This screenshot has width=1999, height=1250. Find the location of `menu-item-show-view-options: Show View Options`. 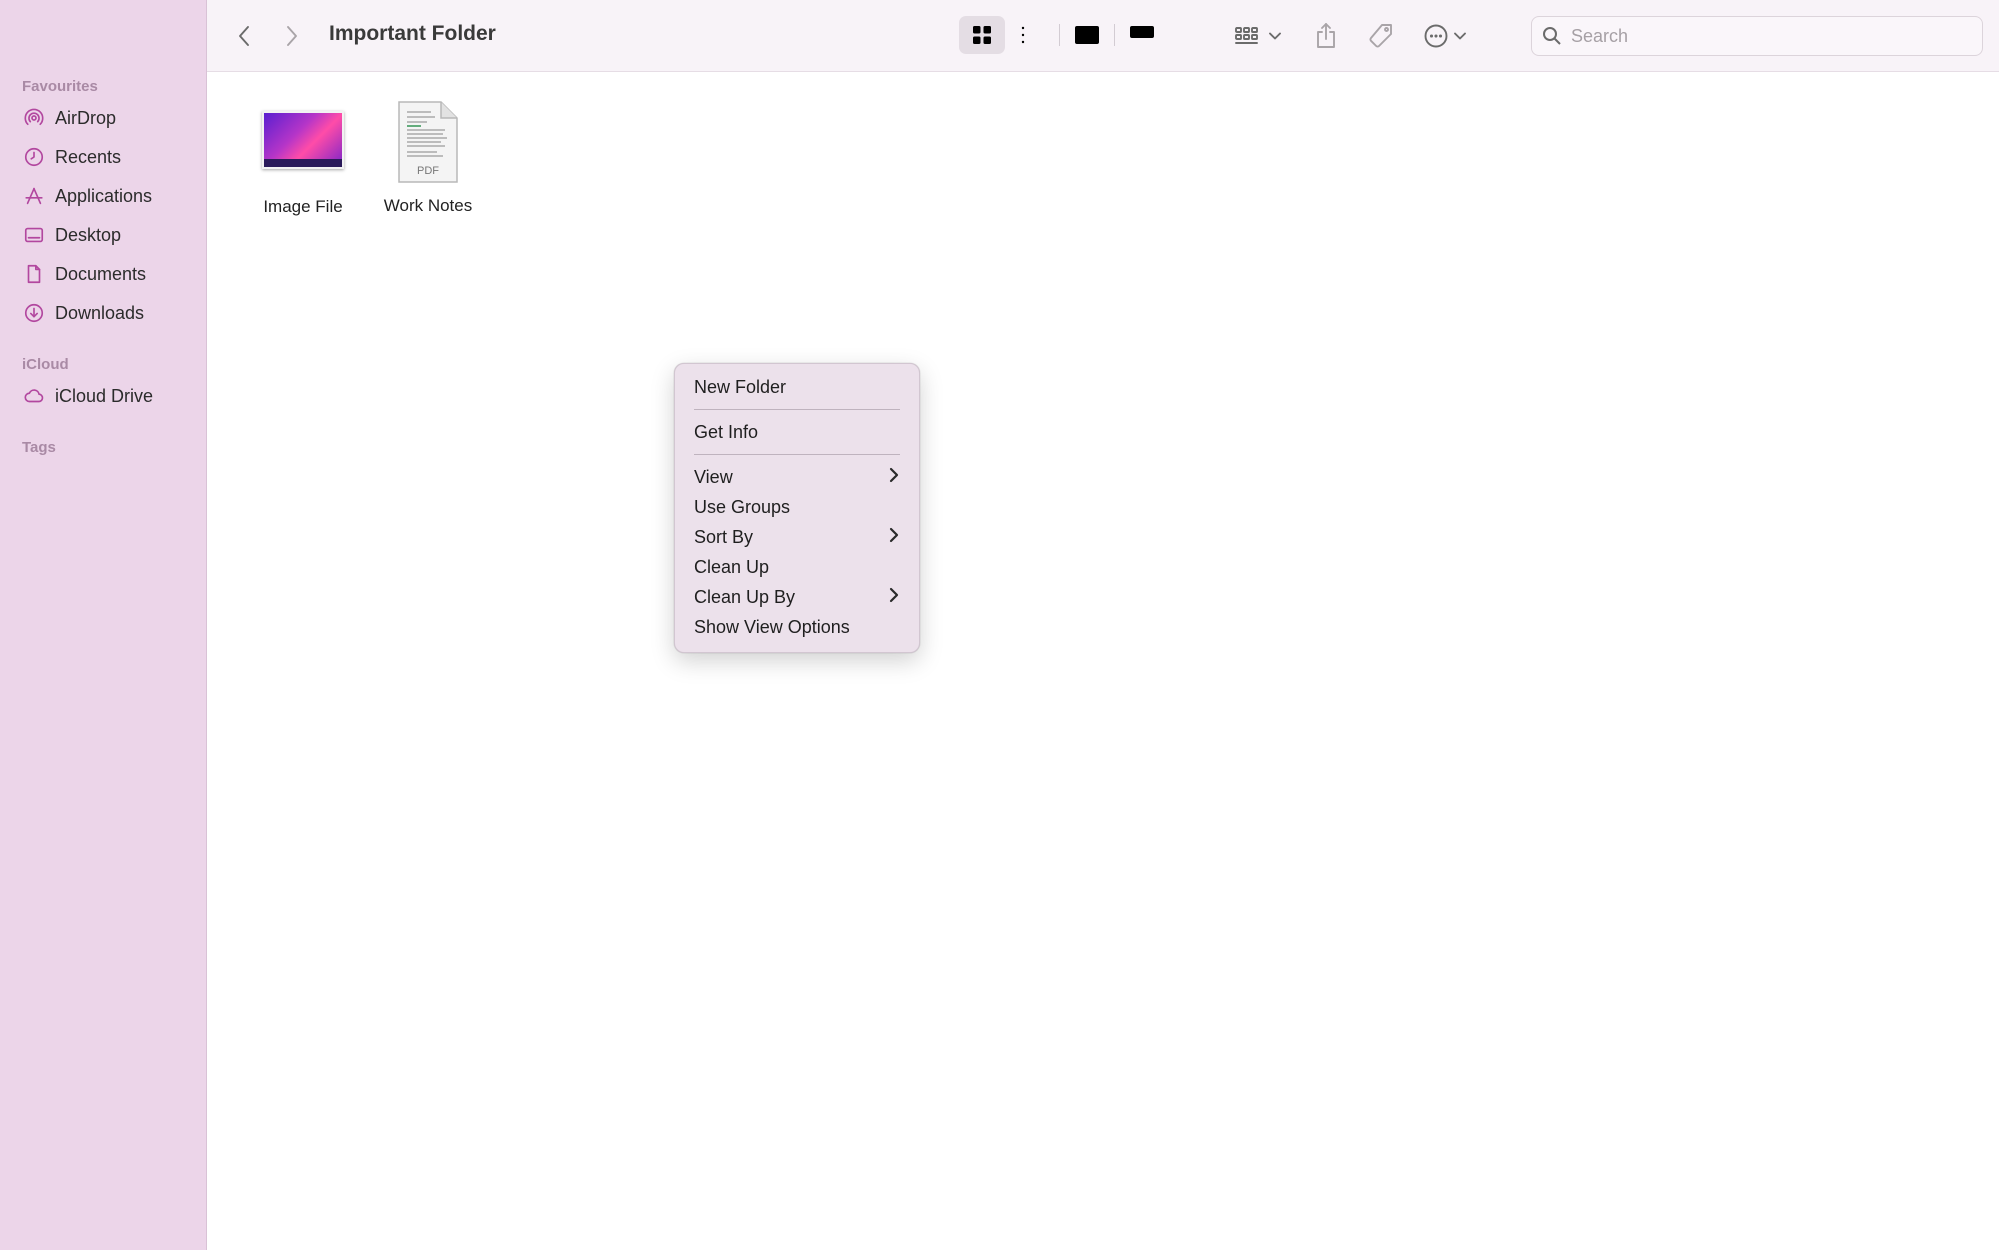

menu-item-show-view-options: Show View Options is located at coordinates (797, 627).